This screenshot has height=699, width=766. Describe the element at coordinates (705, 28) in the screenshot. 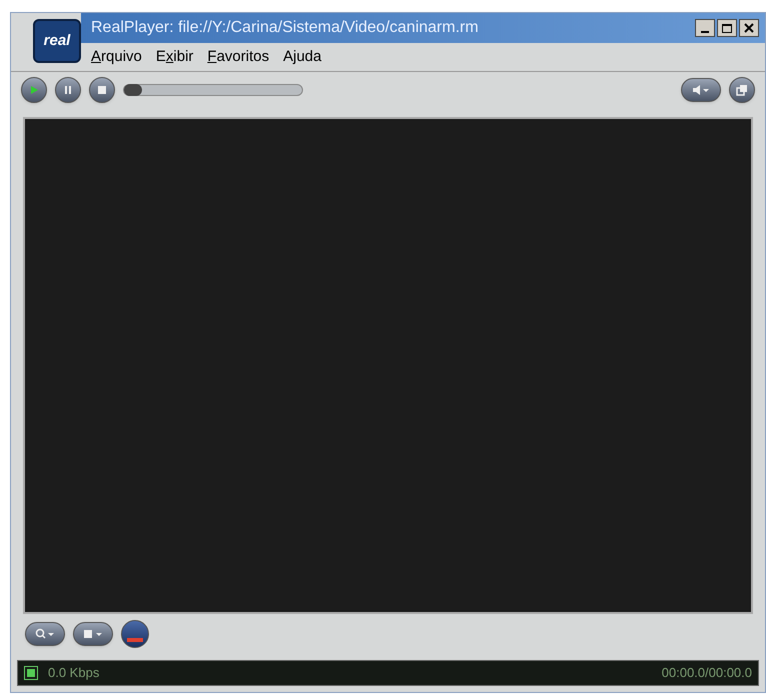

I see `minimize-button` at that location.